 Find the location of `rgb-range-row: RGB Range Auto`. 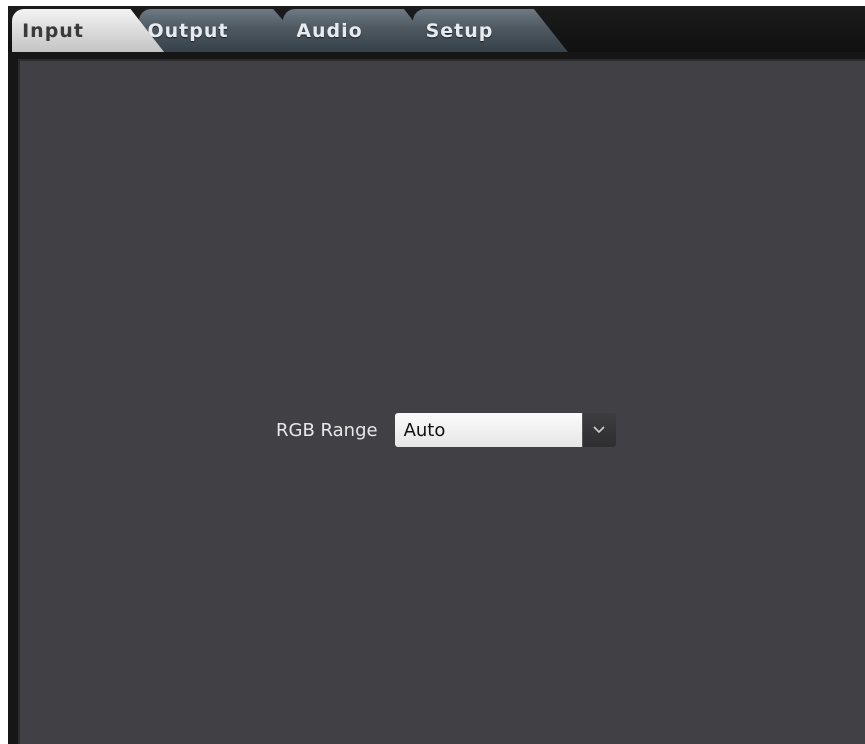

rgb-range-row: RGB Range Auto is located at coordinates (446, 430).